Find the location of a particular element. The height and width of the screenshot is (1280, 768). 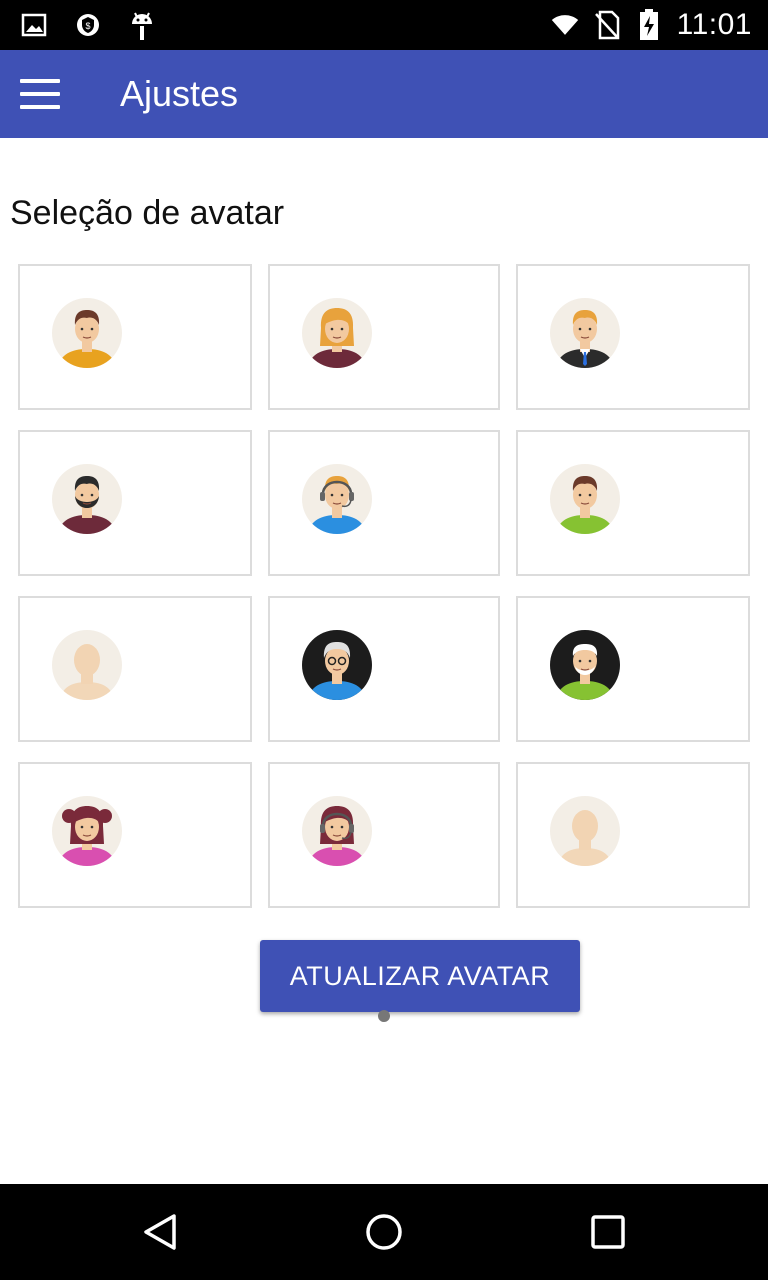

status-bar: $ 11:01 is located at coordinates (384, 25).